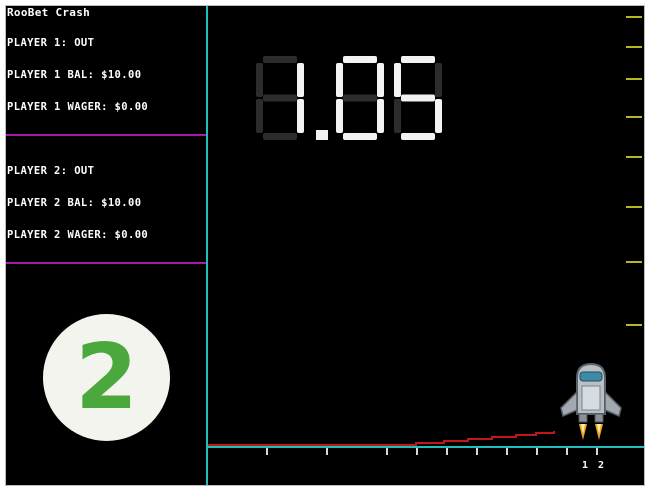 This screenshot has width=655, height=496. Describe the element at coordinates (381, 438) in the screenshot. I see `crash-curve` at that location.